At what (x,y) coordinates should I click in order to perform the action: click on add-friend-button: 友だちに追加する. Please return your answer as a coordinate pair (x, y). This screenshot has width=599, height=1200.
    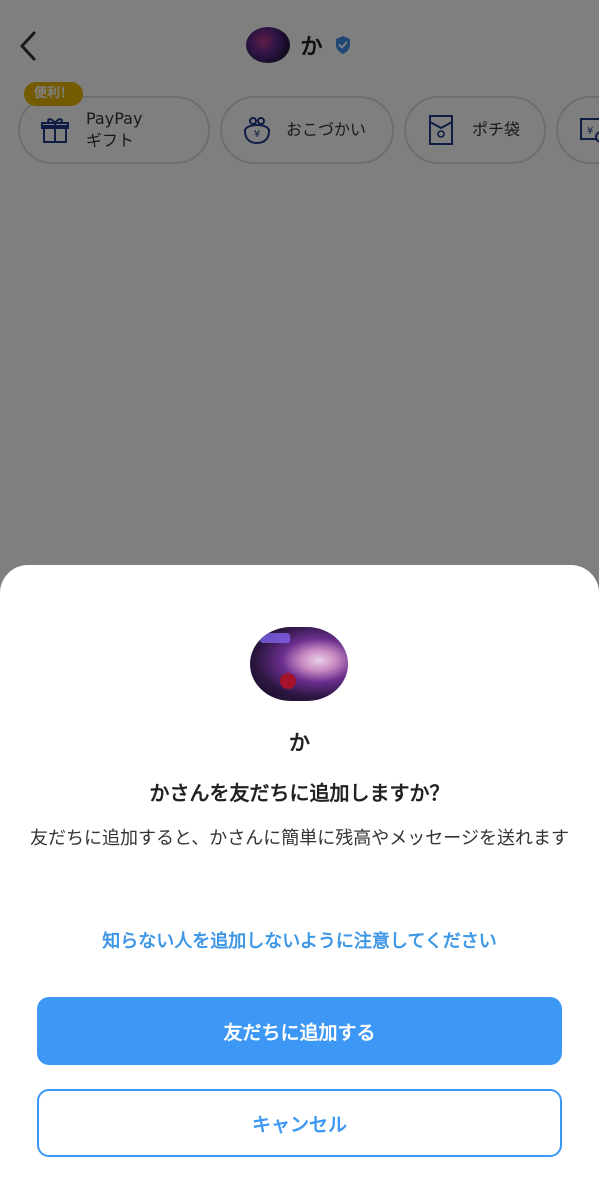
    Looking at the image, I should click on (299, 1031).